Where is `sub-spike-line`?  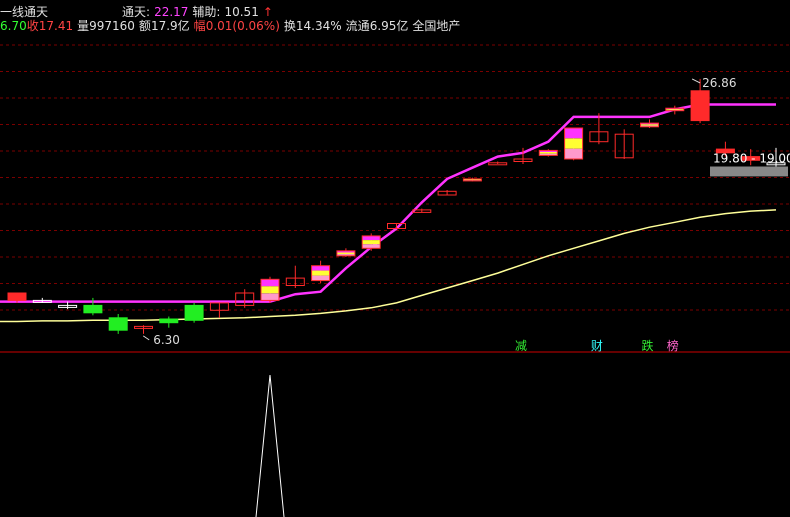 sub-spike-line is located at coordinates (270, 445).